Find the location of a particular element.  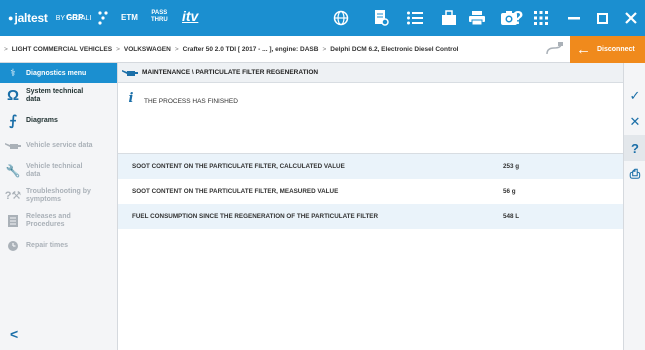

check-icon: ✓ is located at coordinates (635, 95).